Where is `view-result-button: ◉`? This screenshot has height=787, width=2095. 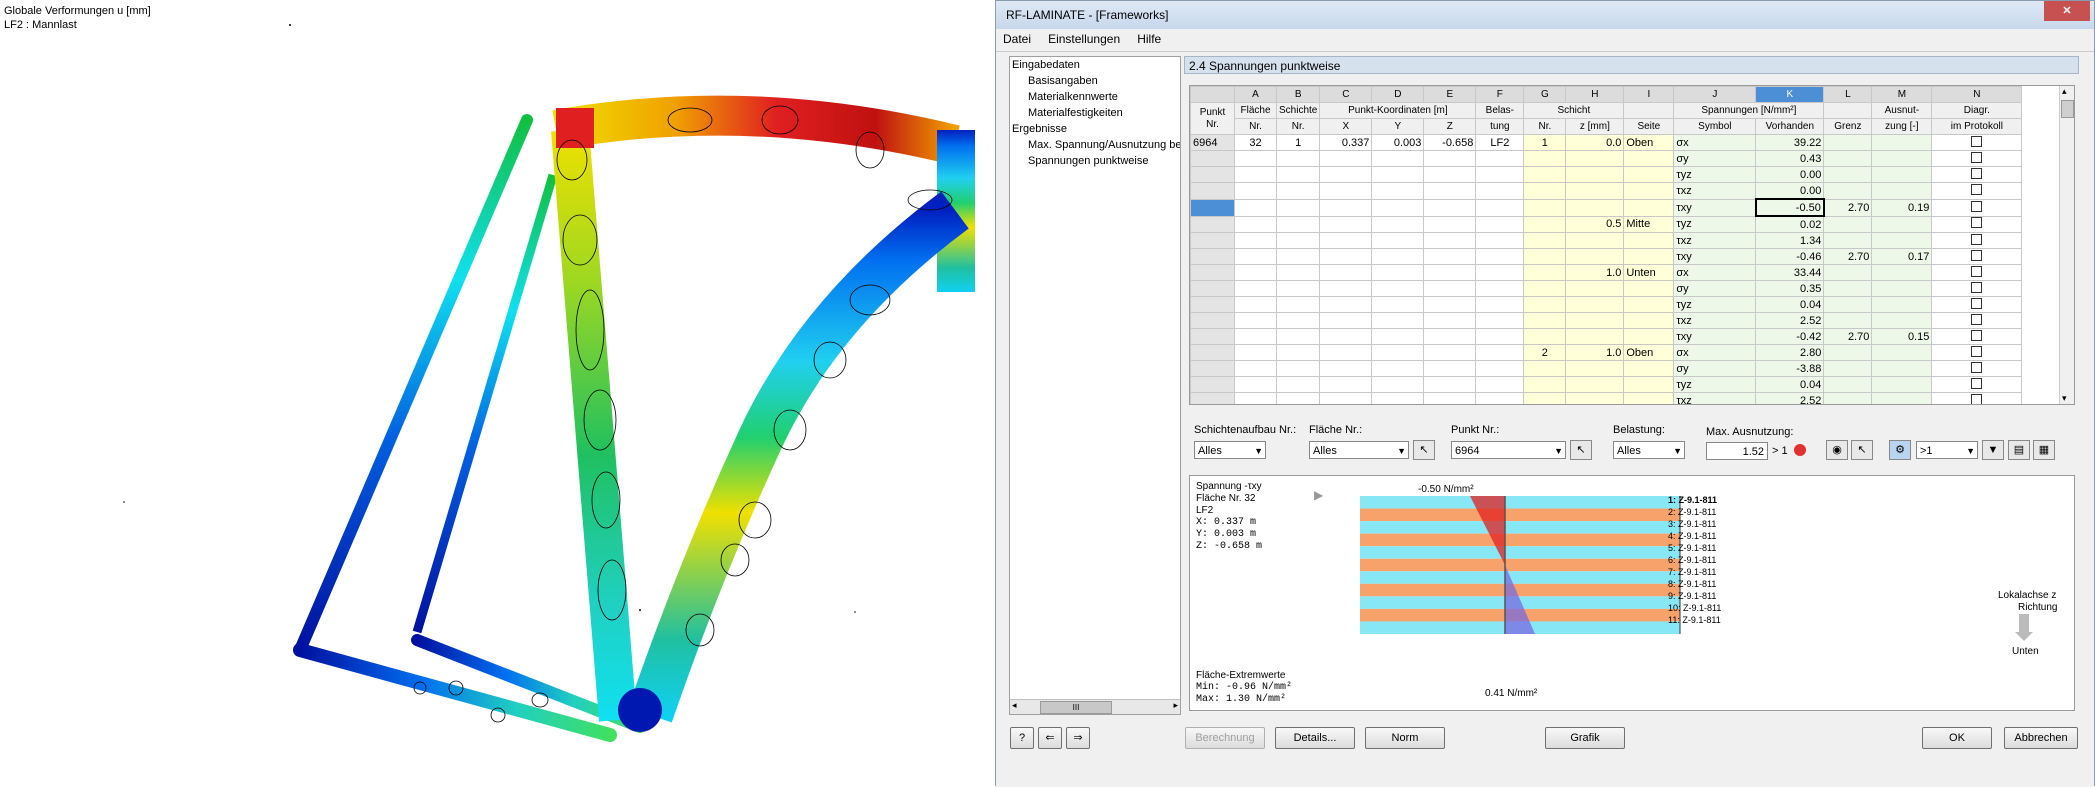 view-result-button: ◉ is located at coordinates (1837, 450).